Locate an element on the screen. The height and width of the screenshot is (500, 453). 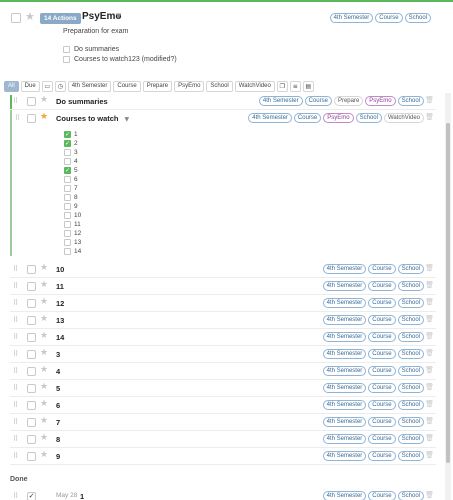
checklist-item: 14 is located at coordinates (72, 251).